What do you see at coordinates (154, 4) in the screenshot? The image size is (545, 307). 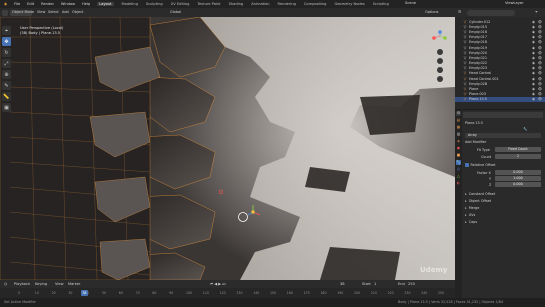 I see `tab-sculpting: Sculpting` at bounding box center [154, 4].